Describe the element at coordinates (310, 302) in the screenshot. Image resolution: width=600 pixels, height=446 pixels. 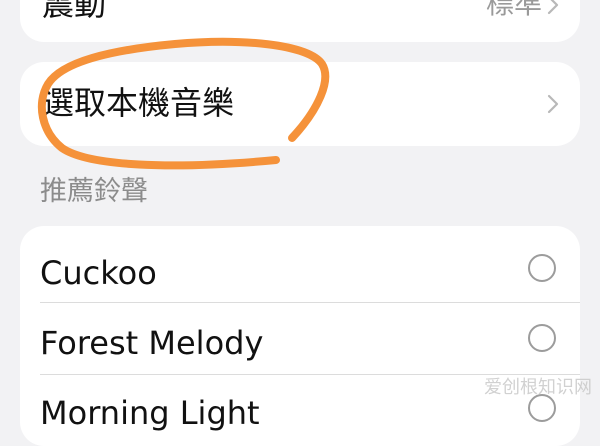
I see `divider` at that location.